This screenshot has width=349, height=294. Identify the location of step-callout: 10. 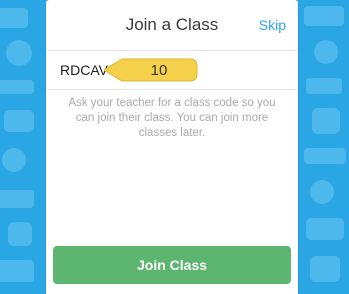
(150, 70).